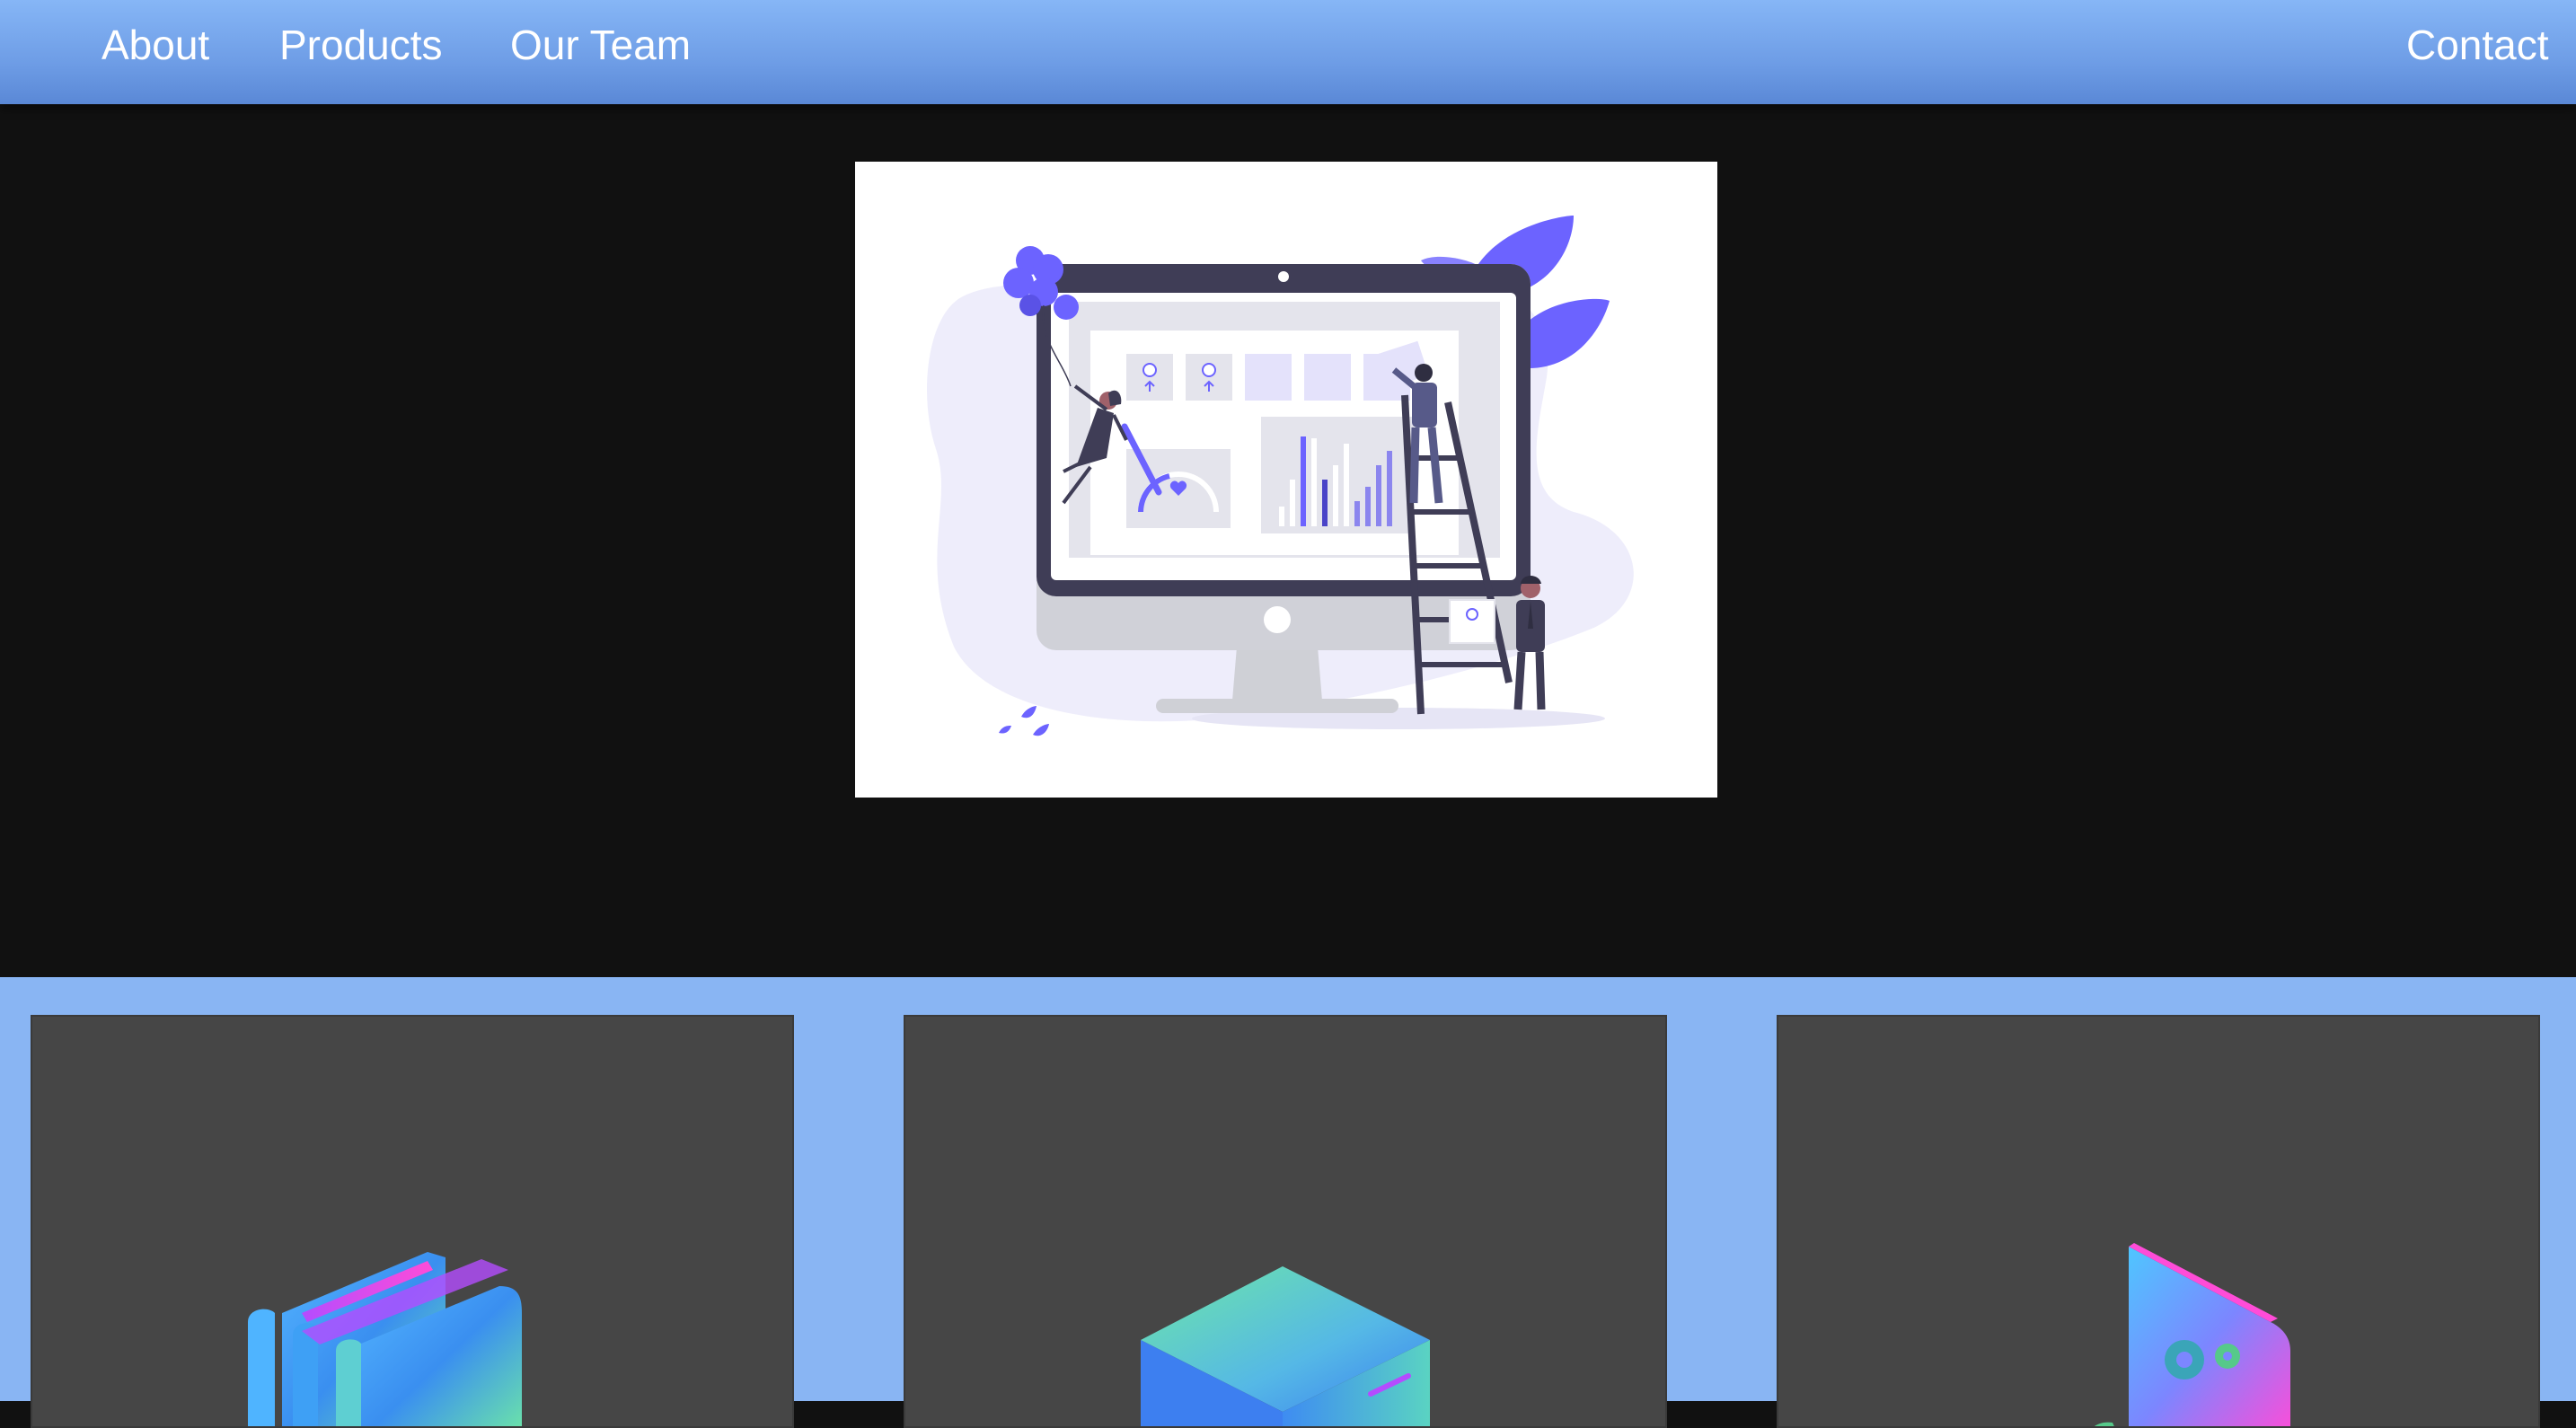 This screenshot has width=2576, height=1428. Describe the element at coordinates (2477, 45) in the screenshot. I see `nav-link-contact: Contact` at that location.